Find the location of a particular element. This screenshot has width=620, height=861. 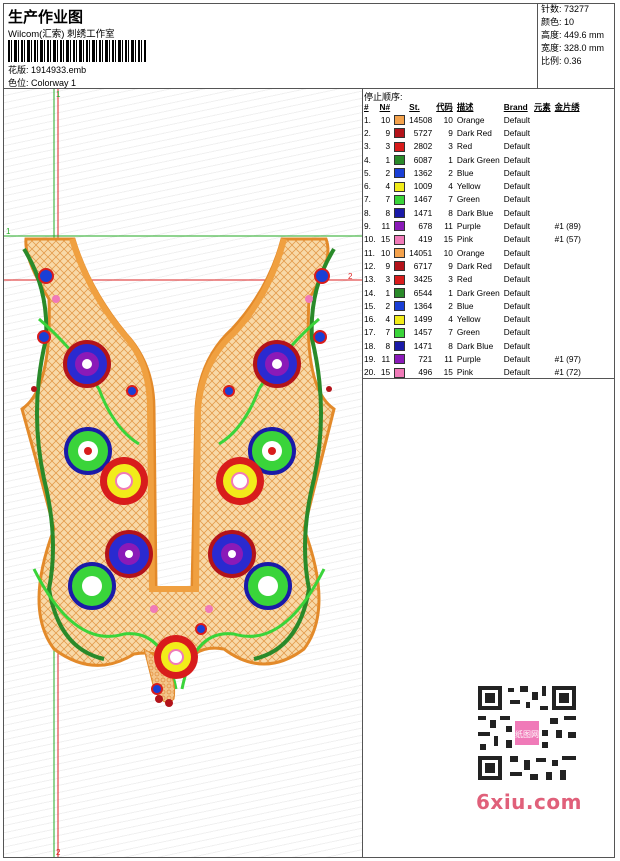

cell-needle: 2 is located at coordinates (388, 305).